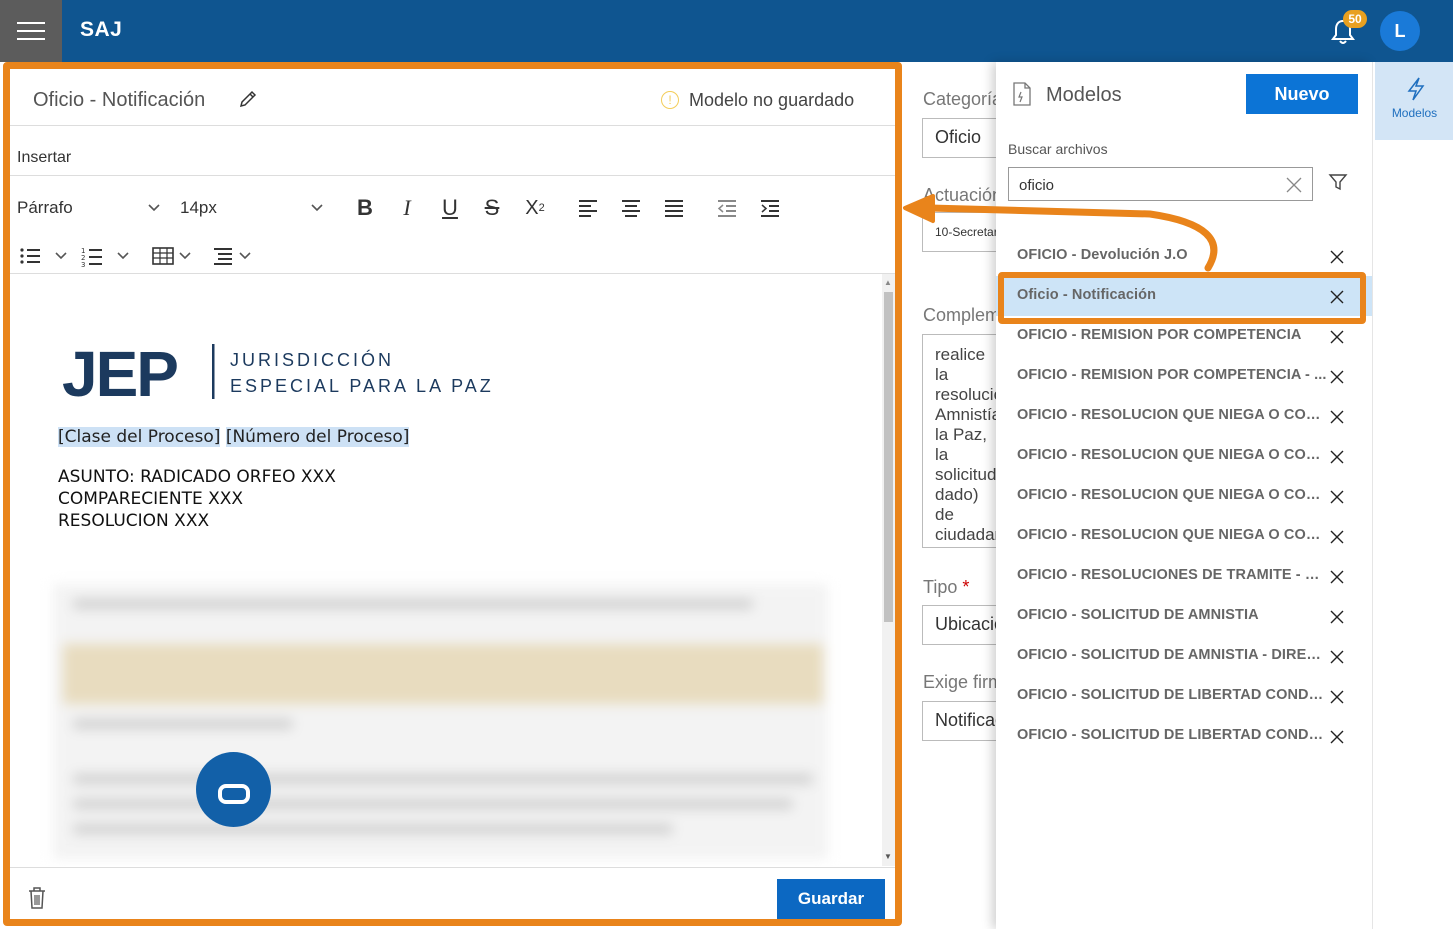 The width and height of the screenshot is (1453, 929). I want to click on required-mark: *, so click(966, 587).